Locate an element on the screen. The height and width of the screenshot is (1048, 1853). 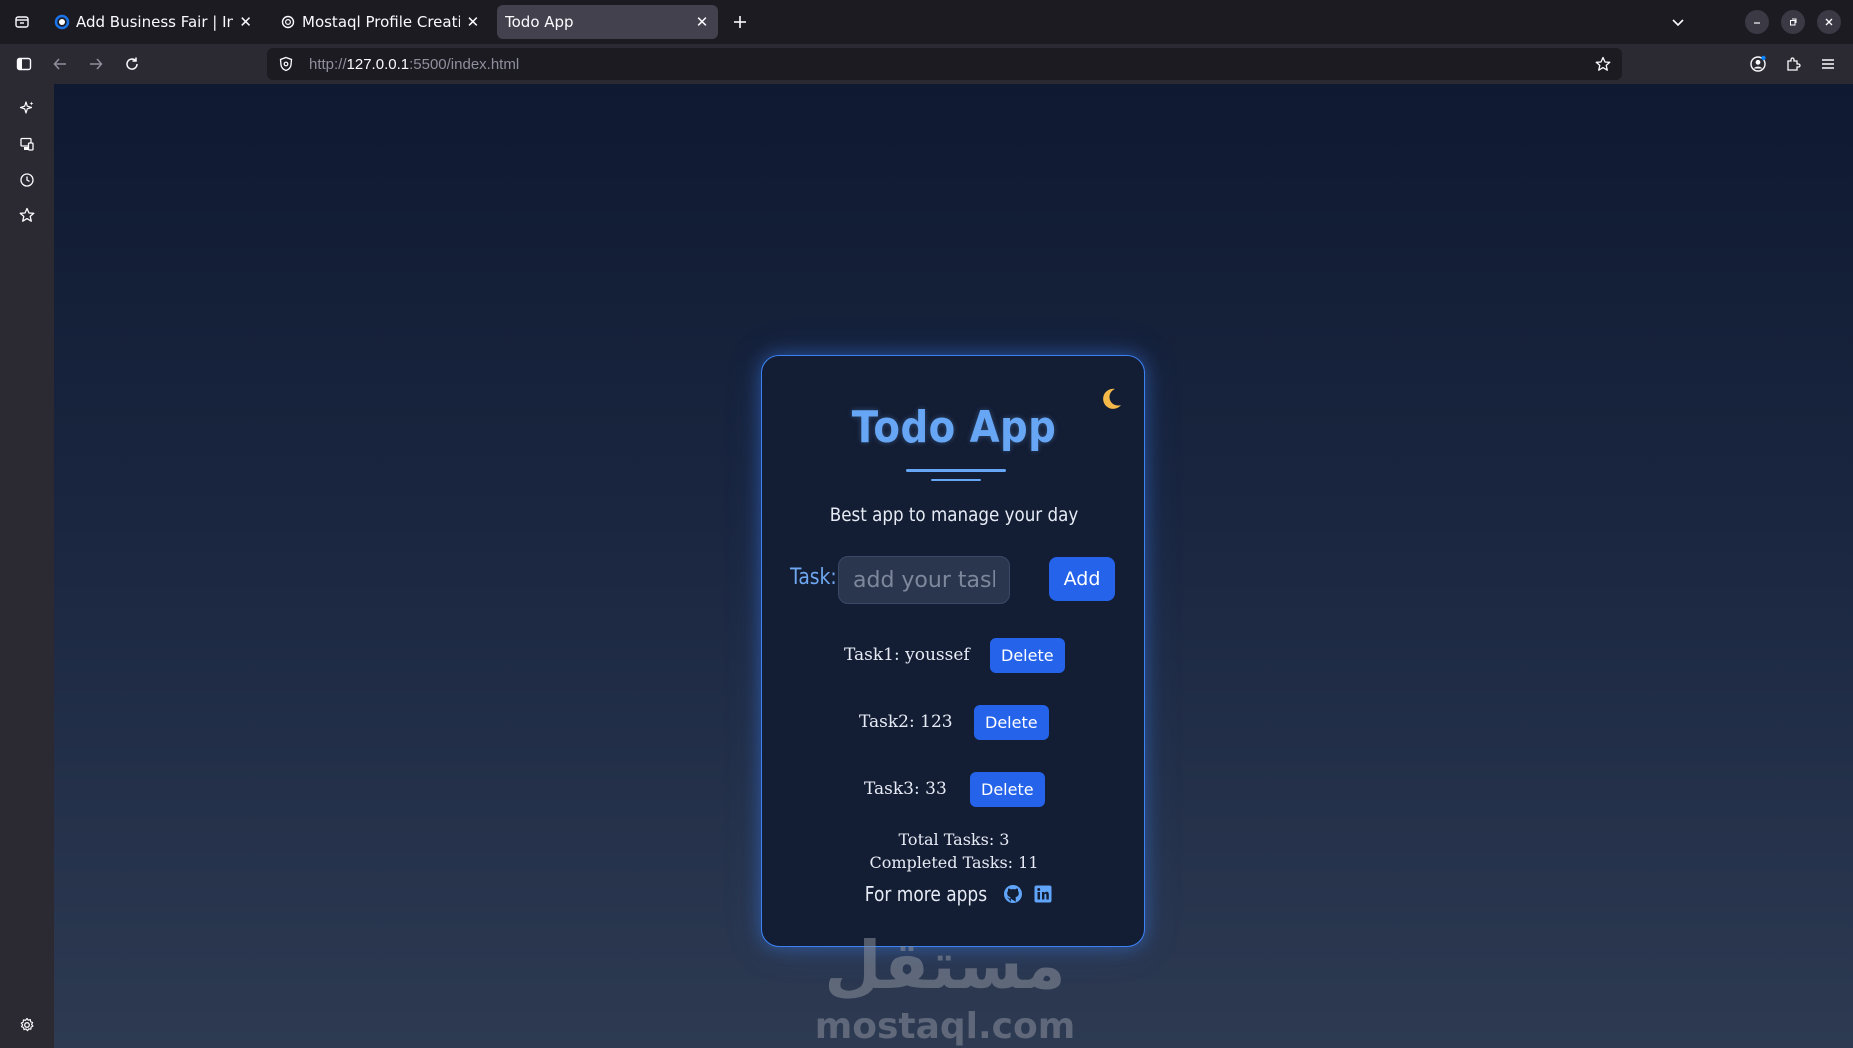
tracking-protection-shield-icon is located at coordinates (286, 64).